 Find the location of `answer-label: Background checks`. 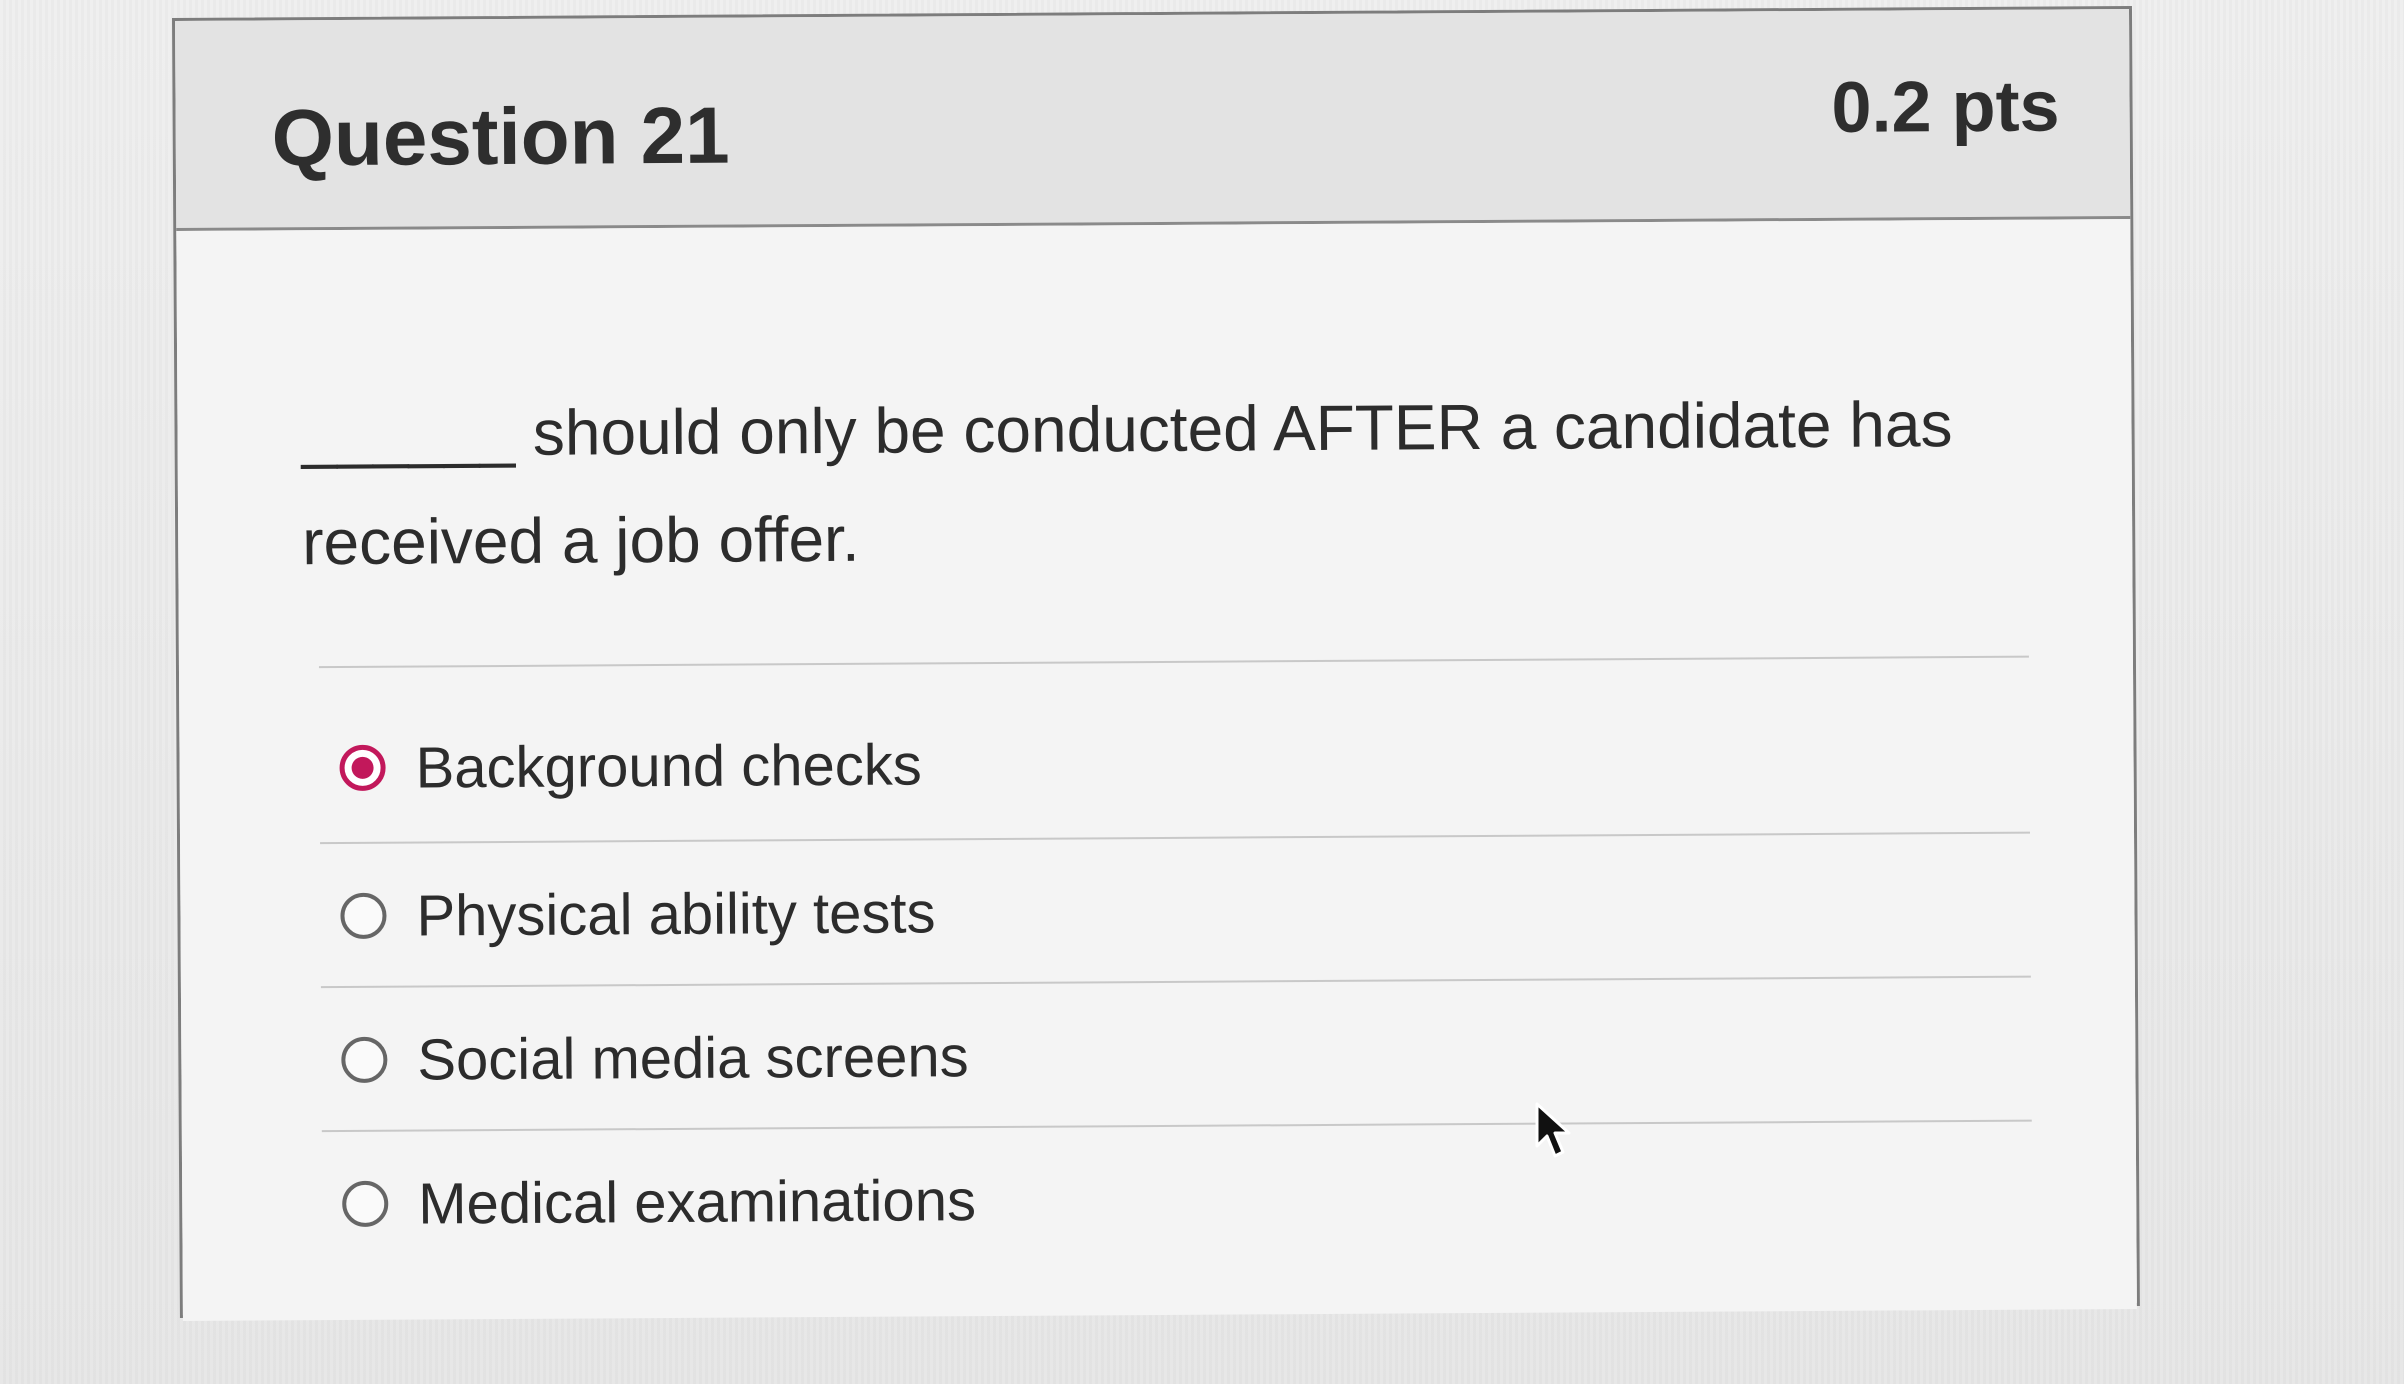

answer-label: Background checks is located at coordinates (668, 766).